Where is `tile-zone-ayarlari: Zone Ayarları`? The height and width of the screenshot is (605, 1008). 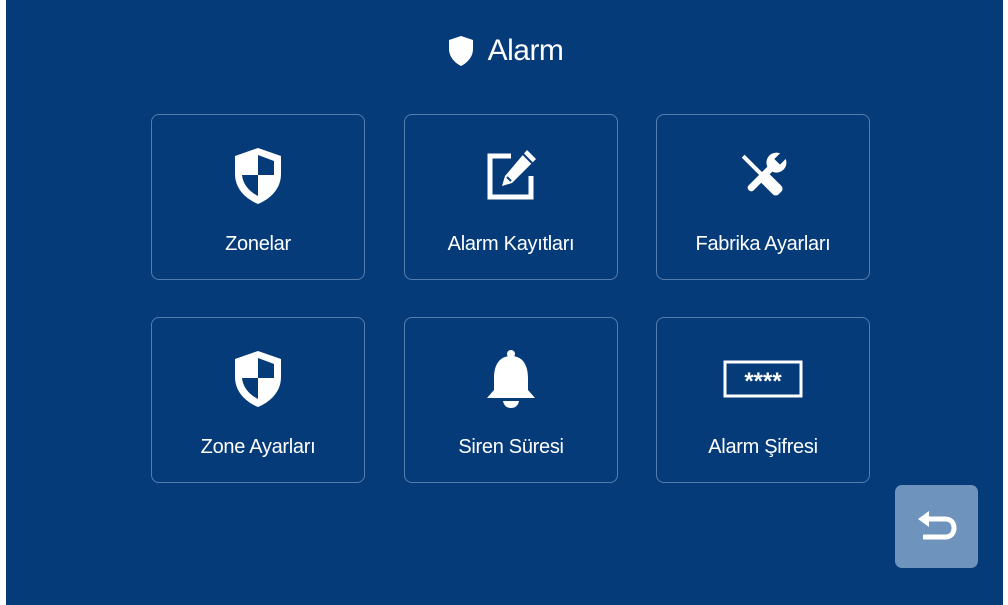
tile-zone-ayarlari: Zone Ayarları is located at coordinates (258, 400).